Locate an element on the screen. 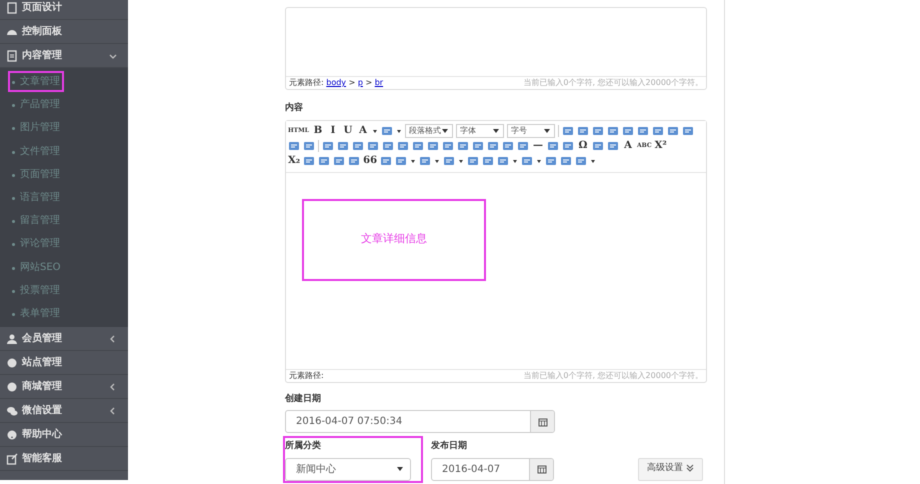  field-label: 创建日期 is located at coordinates (303, 399).